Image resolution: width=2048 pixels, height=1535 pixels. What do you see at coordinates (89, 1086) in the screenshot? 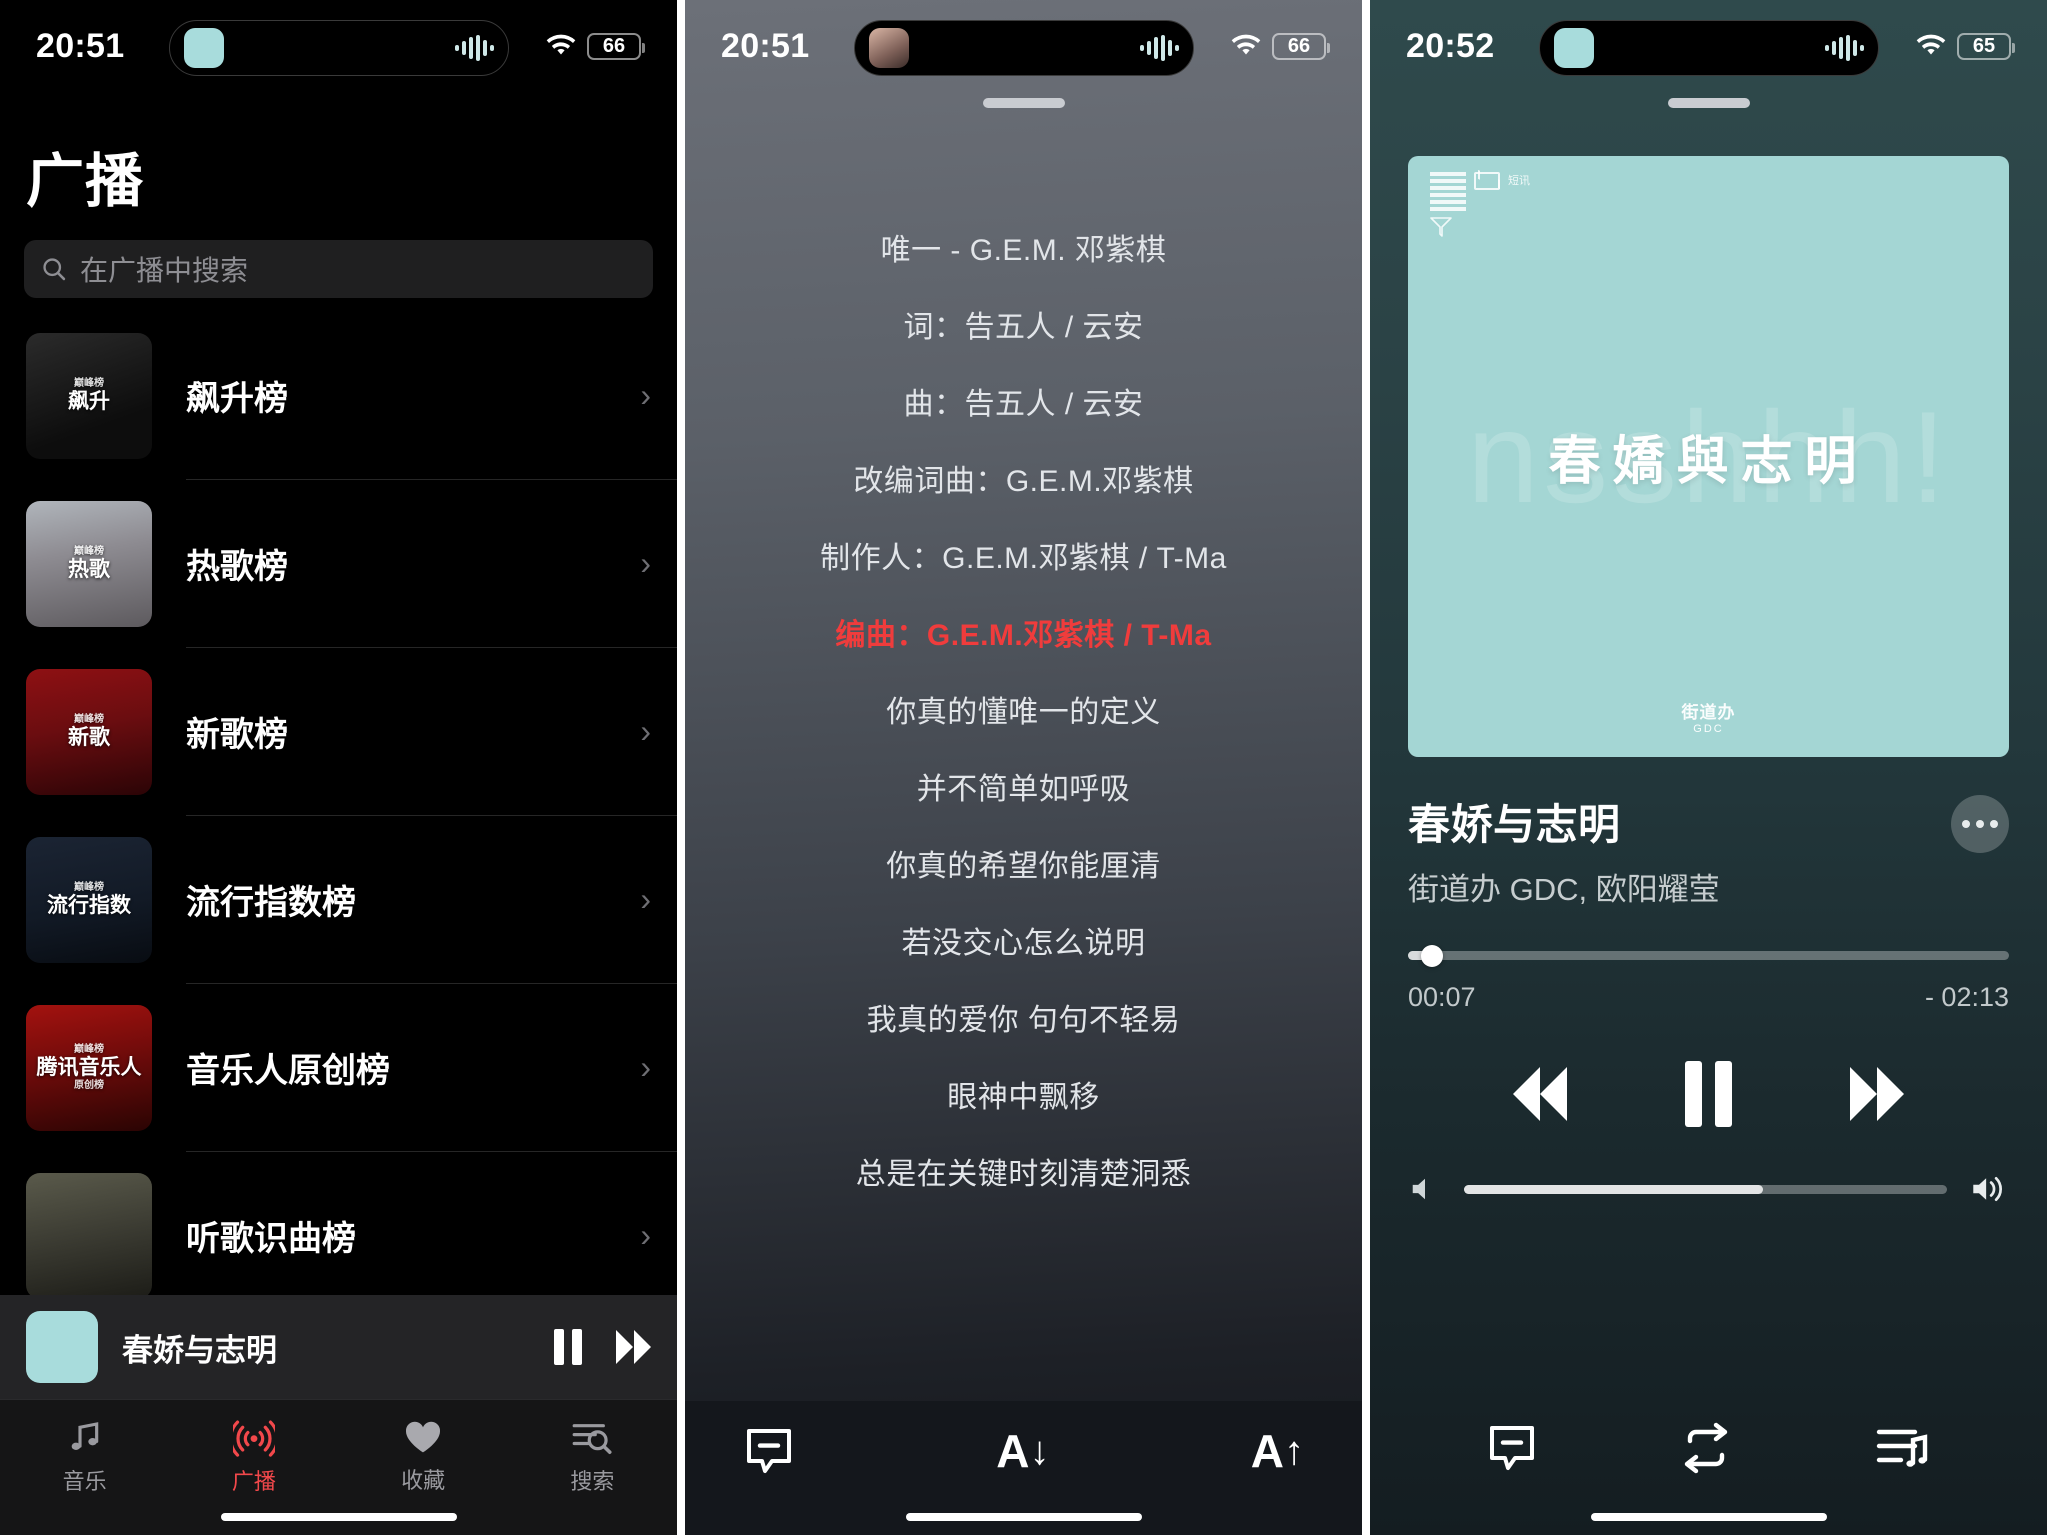
I see `artwork-sub2: 原创榜` at bounding box center [89, 1086].